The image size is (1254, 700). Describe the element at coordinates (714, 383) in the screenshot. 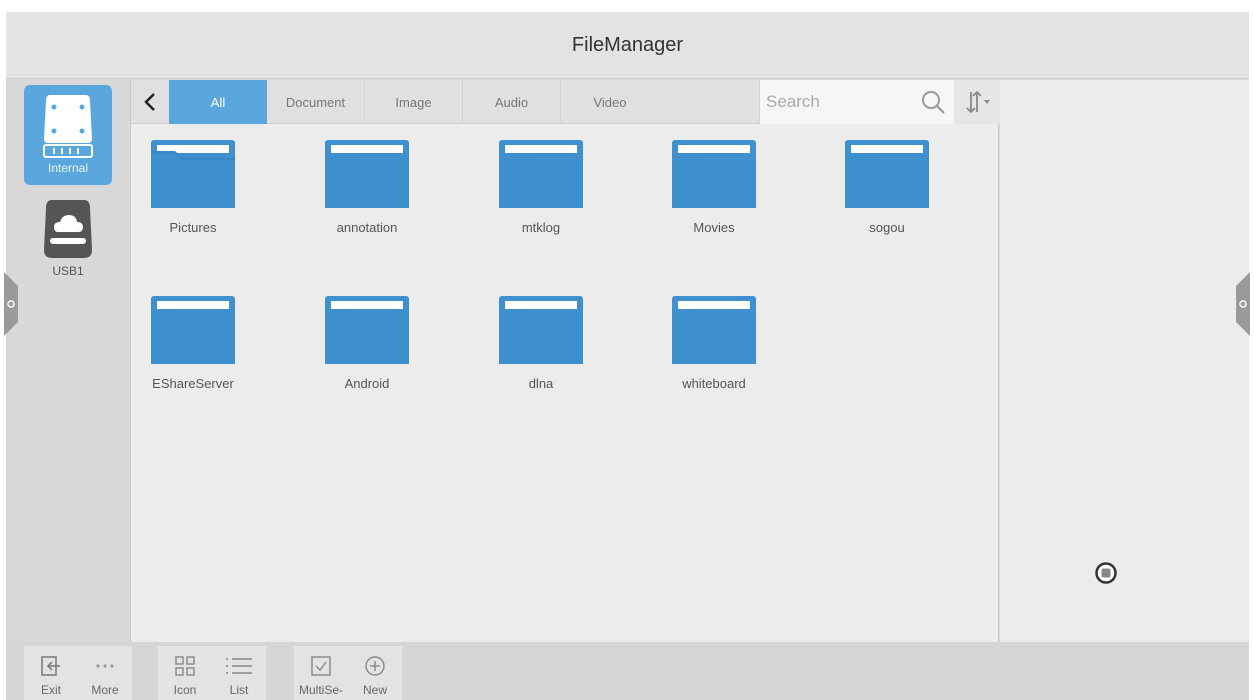

I see `folder-name: whiteboard` at that location.